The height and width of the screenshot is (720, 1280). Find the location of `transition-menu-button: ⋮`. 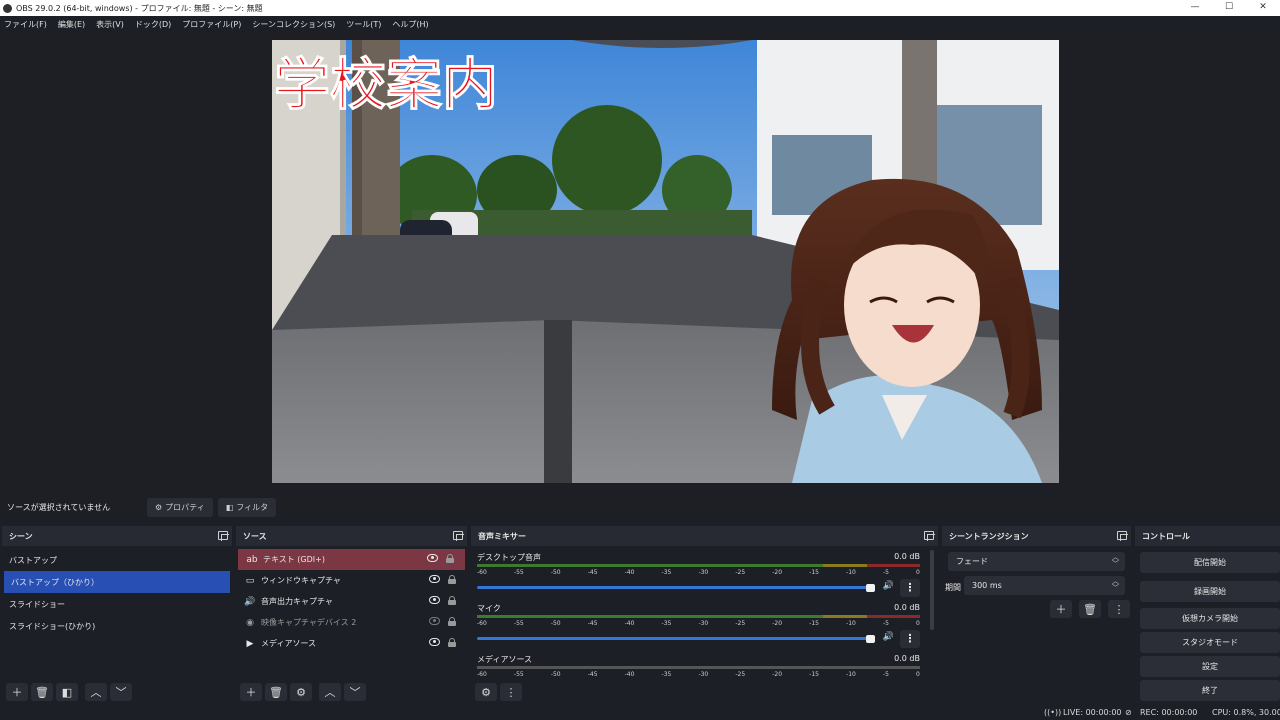

transition-menu-button: ⋮ is located at coordinates (1119, 609).